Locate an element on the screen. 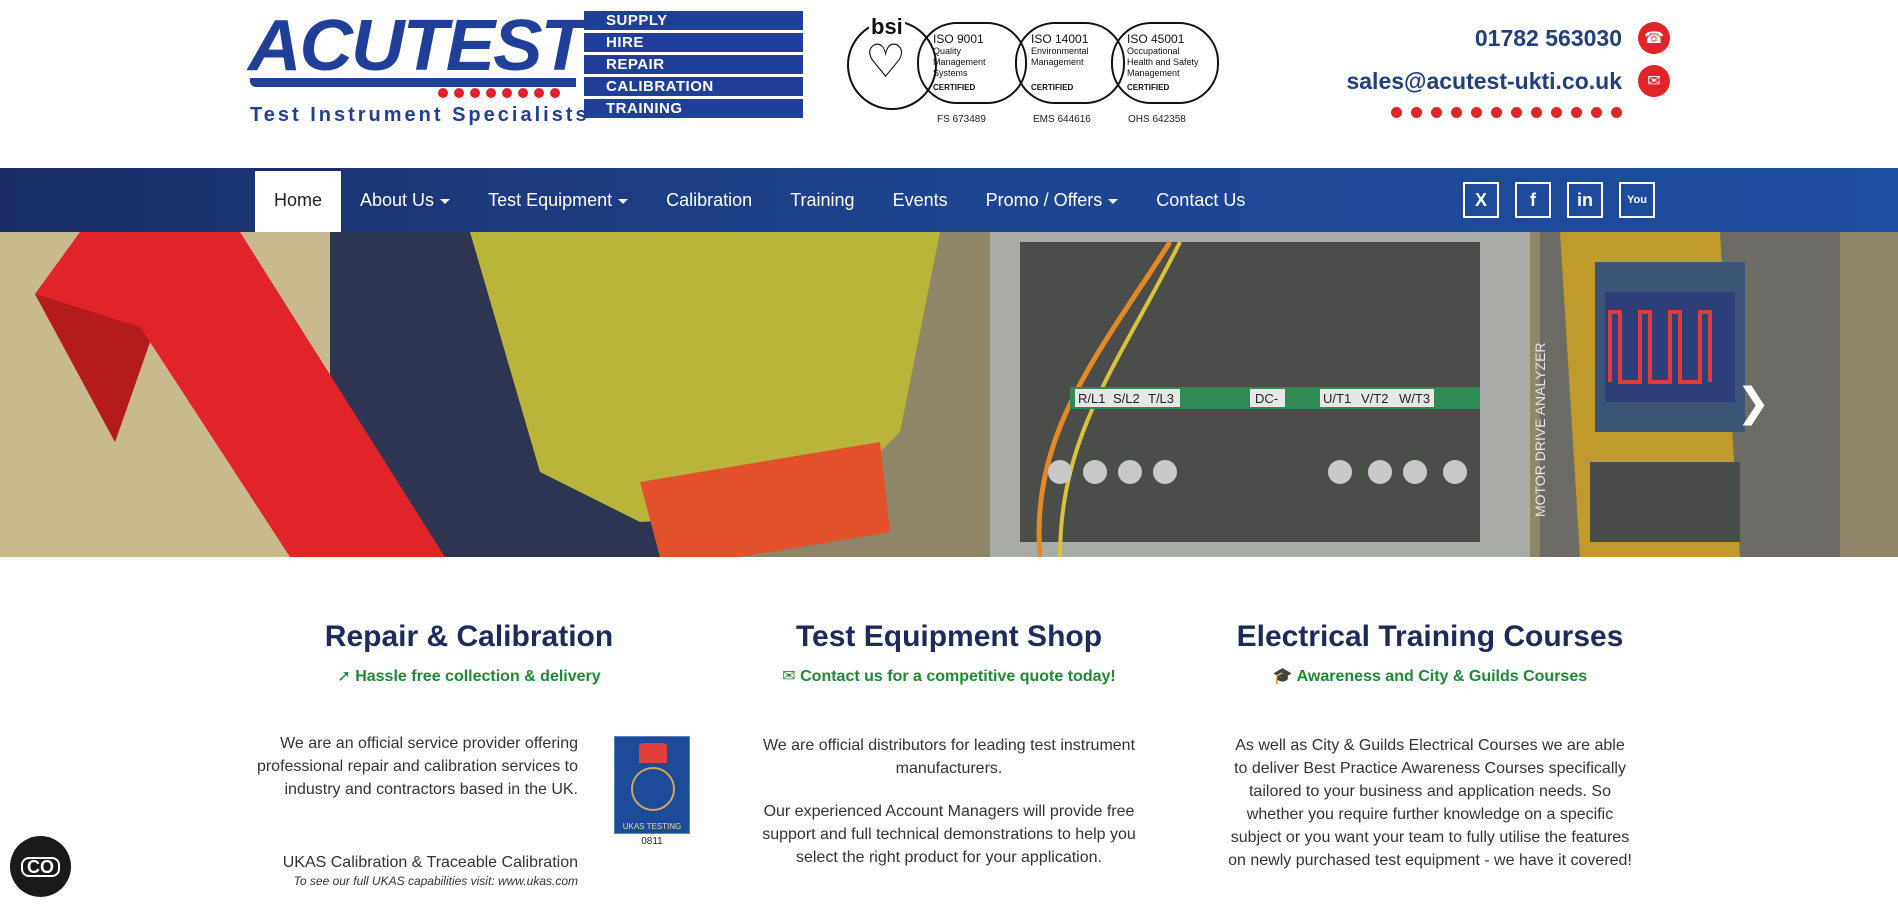 The height and width of the screenshot is (907, 1898). email-address: sales@acutest-ukti.co.uk is located at coordinates (1484, 81).